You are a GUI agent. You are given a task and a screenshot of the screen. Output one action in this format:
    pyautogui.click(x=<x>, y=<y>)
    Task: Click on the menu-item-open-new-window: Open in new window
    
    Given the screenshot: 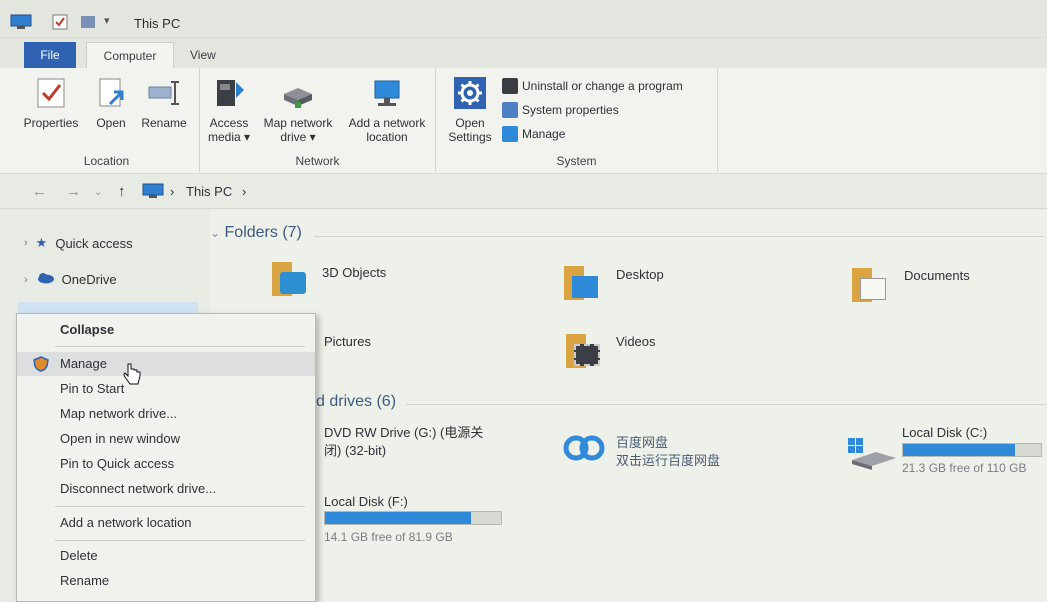 What is the action you would take?
    pyautogui.click(x=166, y=439)
    